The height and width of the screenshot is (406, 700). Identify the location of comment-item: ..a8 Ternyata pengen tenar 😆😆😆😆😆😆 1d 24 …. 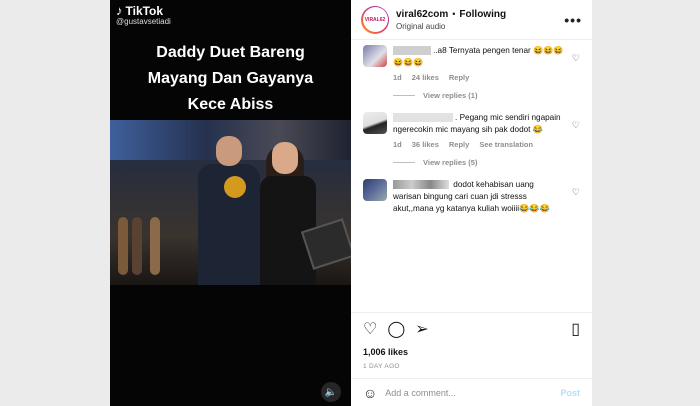
(472, 63).